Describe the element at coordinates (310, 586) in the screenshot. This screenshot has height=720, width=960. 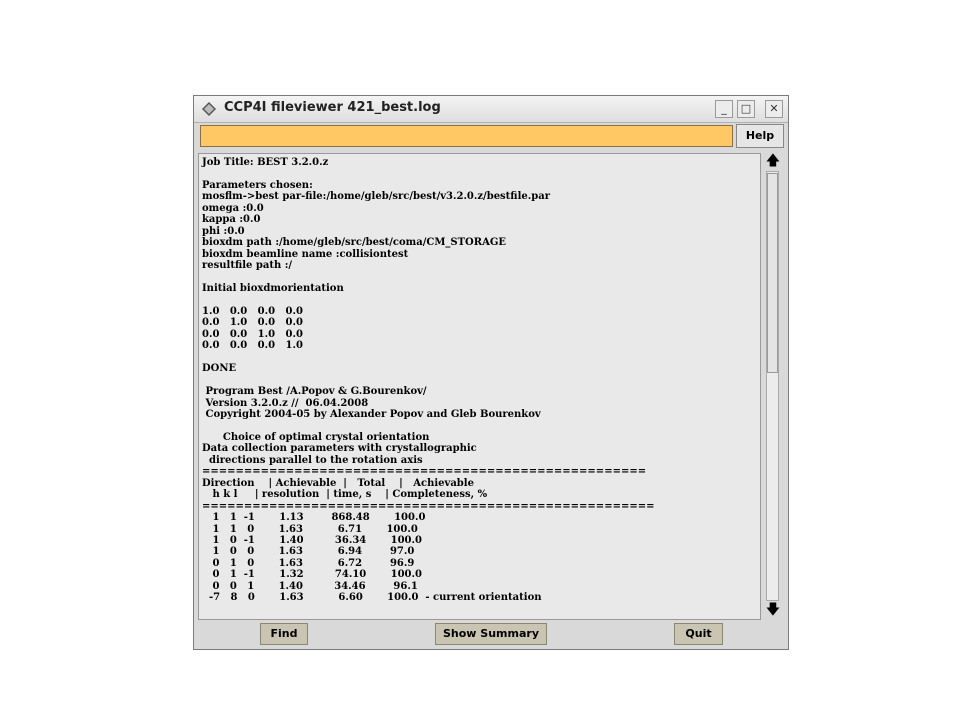
I see `log-line: 0 0 1 1.40 34.46 96.1` at that location.